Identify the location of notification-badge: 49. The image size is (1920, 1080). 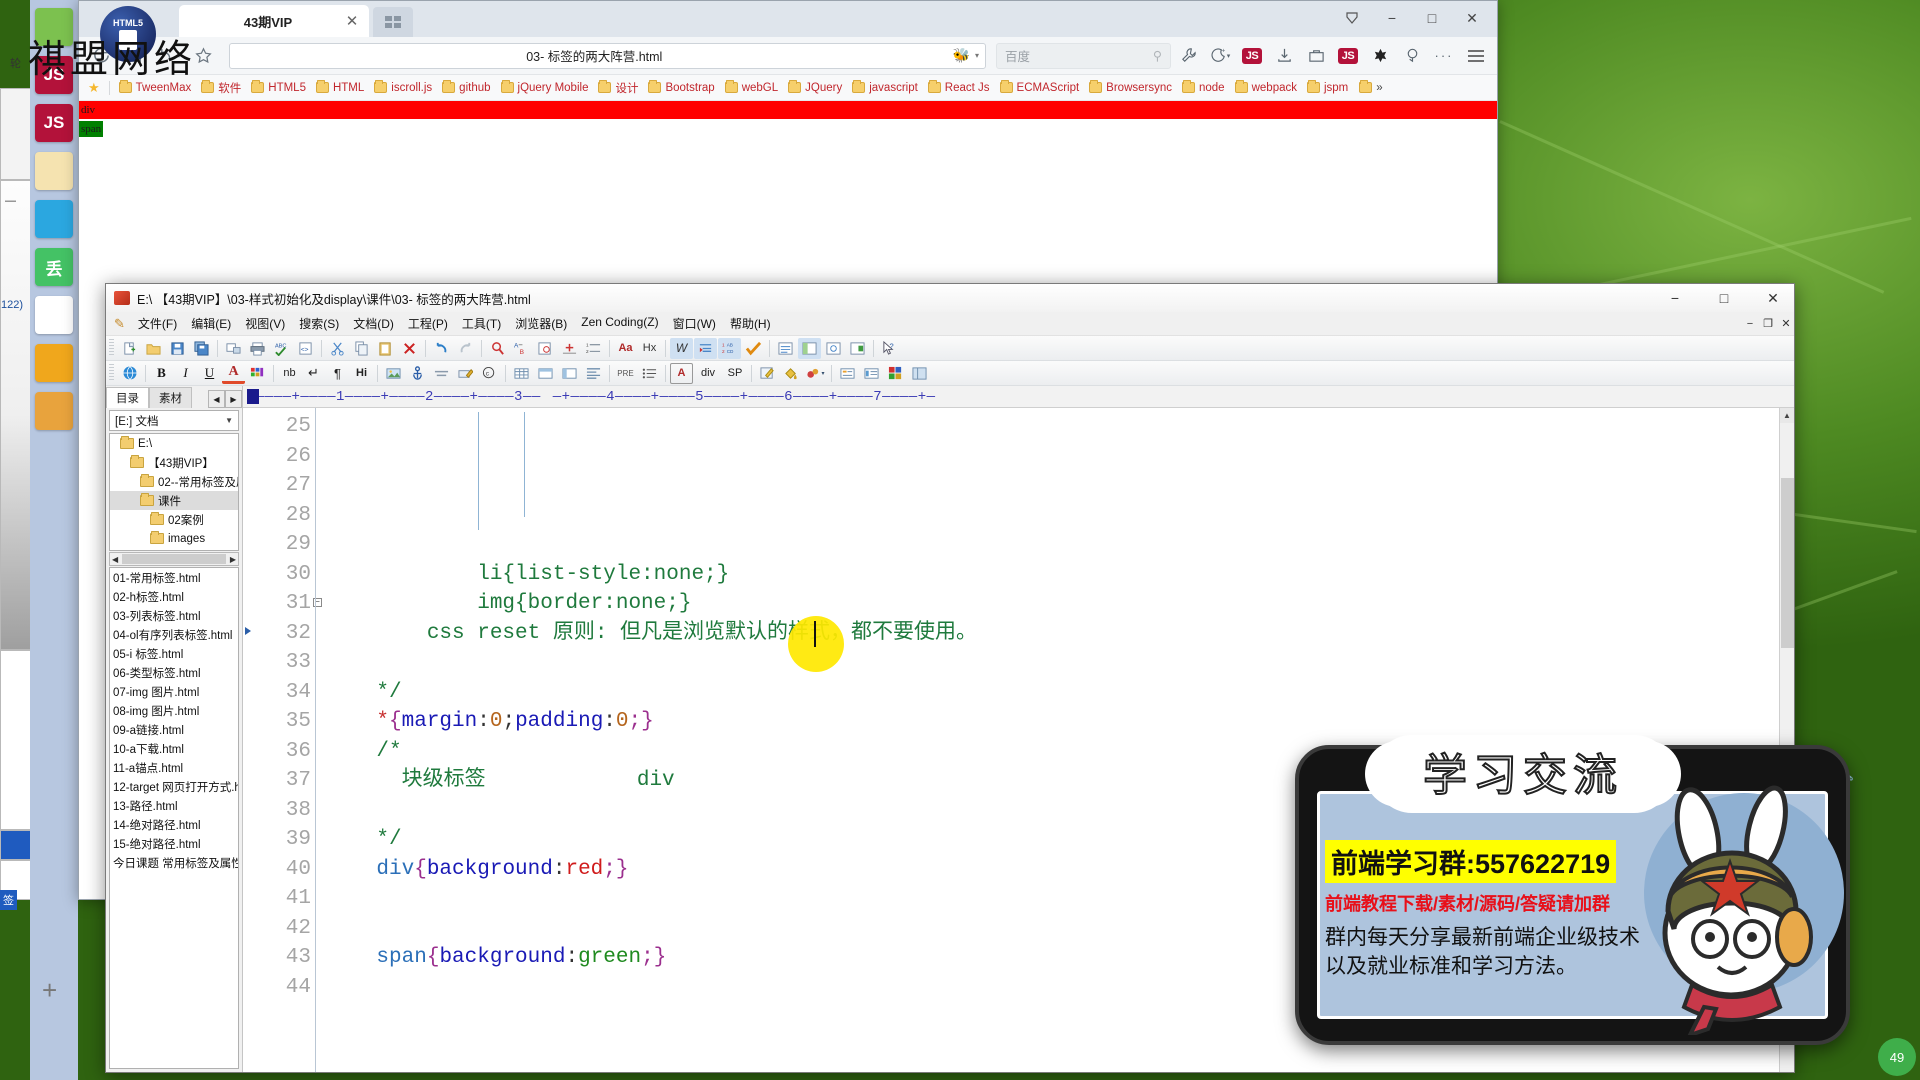
(1897, 1057).